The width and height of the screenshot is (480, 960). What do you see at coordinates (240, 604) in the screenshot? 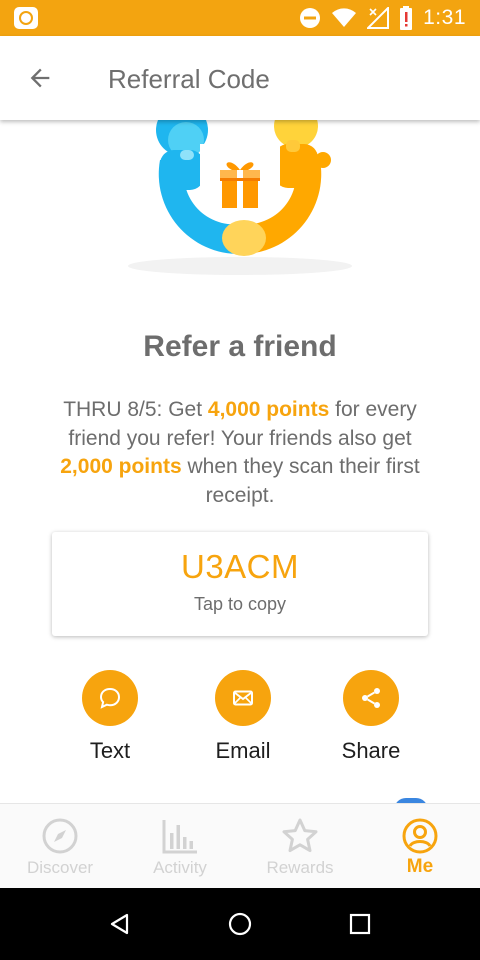
I see `copy-hint: Tap to copy` at bounding box center [240, 604].